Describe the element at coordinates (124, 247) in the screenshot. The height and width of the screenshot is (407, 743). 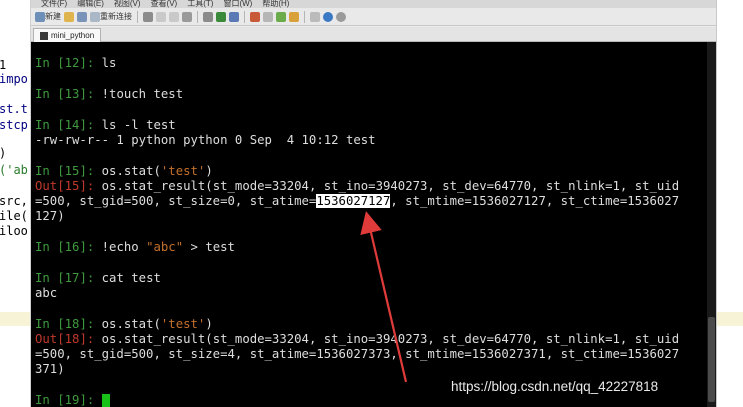
I see `code-text: !echo` at that location.